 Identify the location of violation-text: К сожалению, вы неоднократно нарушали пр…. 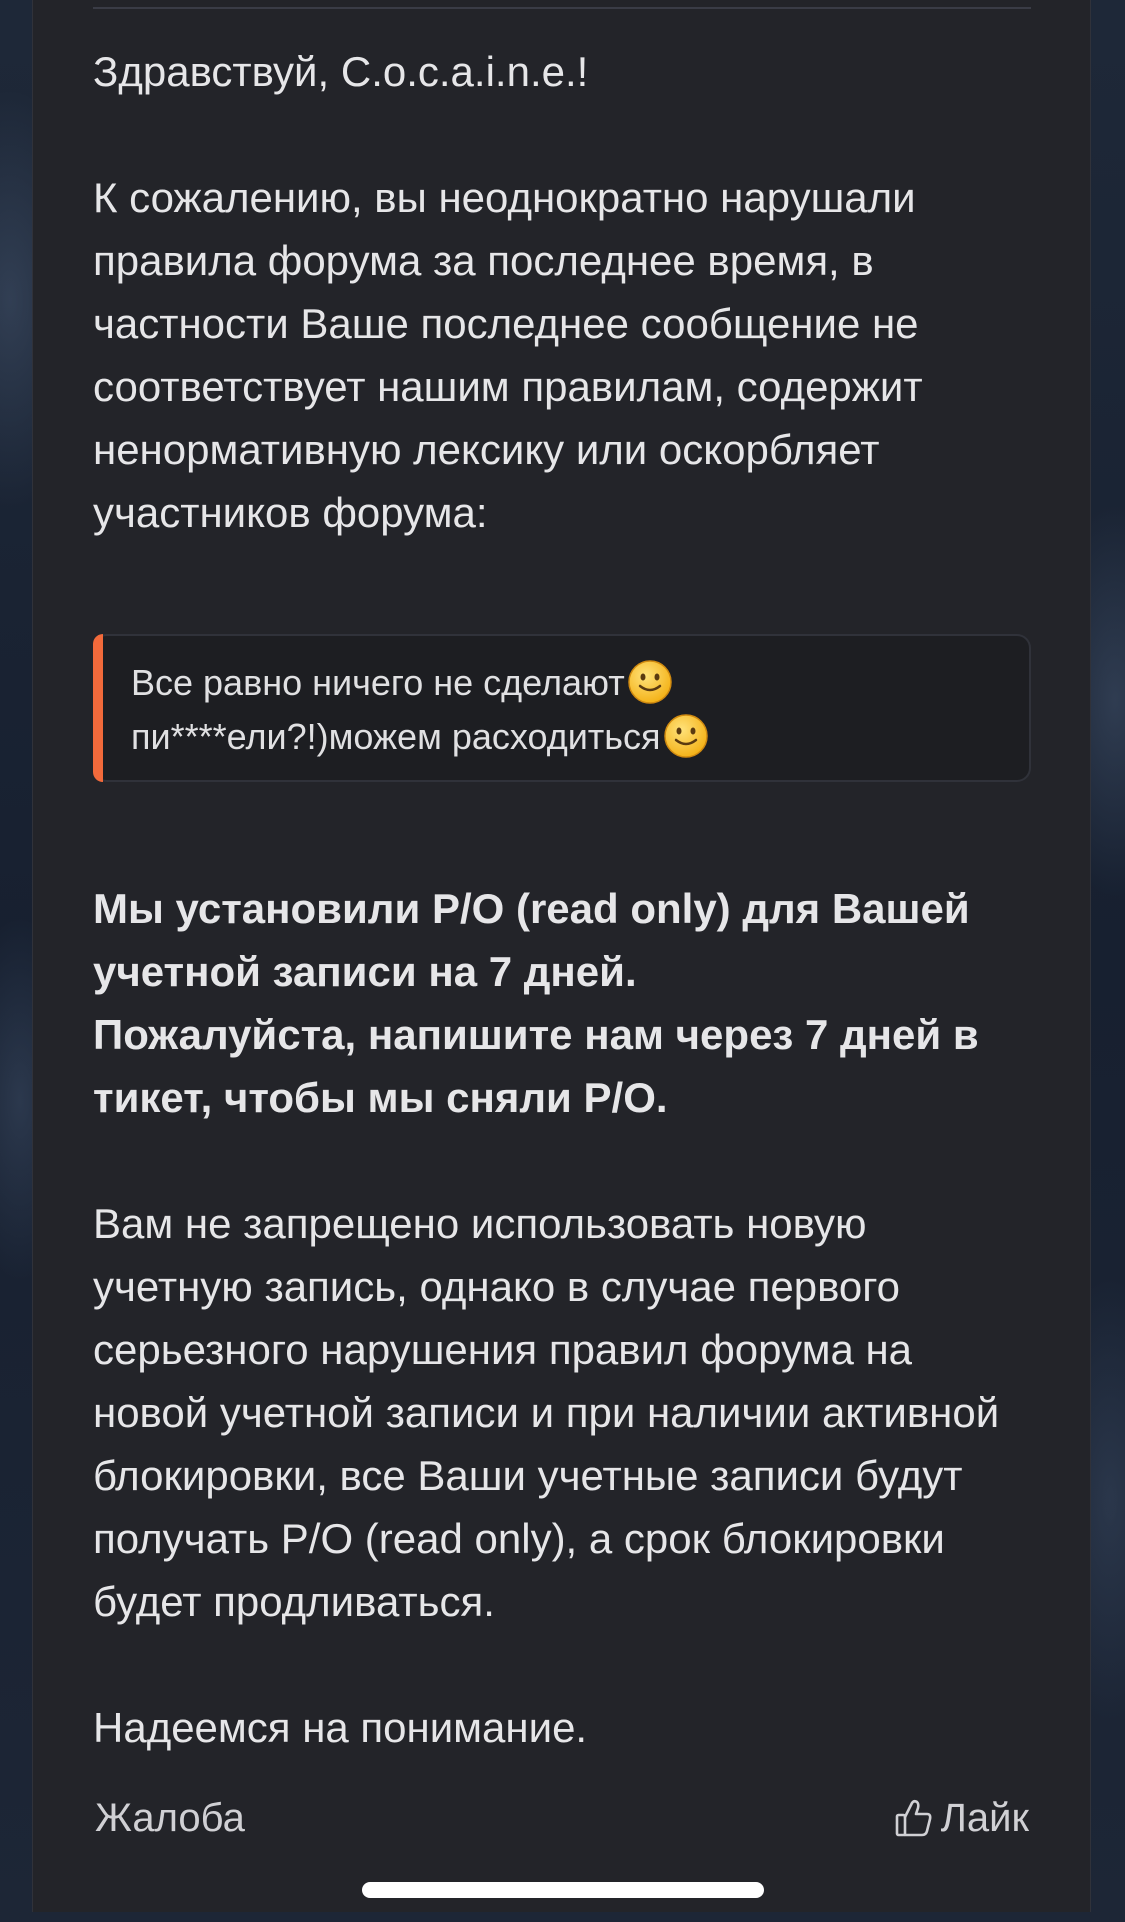
(508, 355).